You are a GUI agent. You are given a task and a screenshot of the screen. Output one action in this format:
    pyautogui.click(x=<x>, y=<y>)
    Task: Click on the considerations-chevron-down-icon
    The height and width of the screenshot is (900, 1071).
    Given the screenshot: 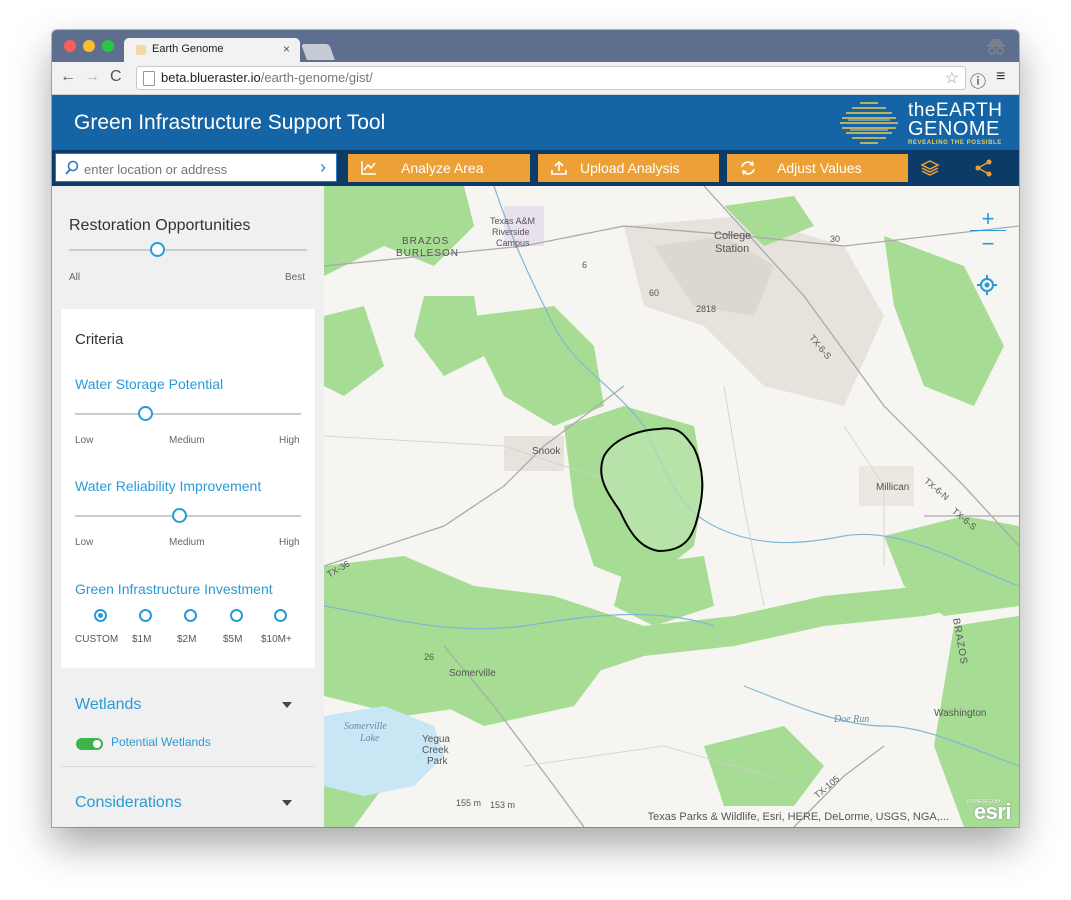 What is the action you would take?
    pyautogui.click(x=287, y=803)
    